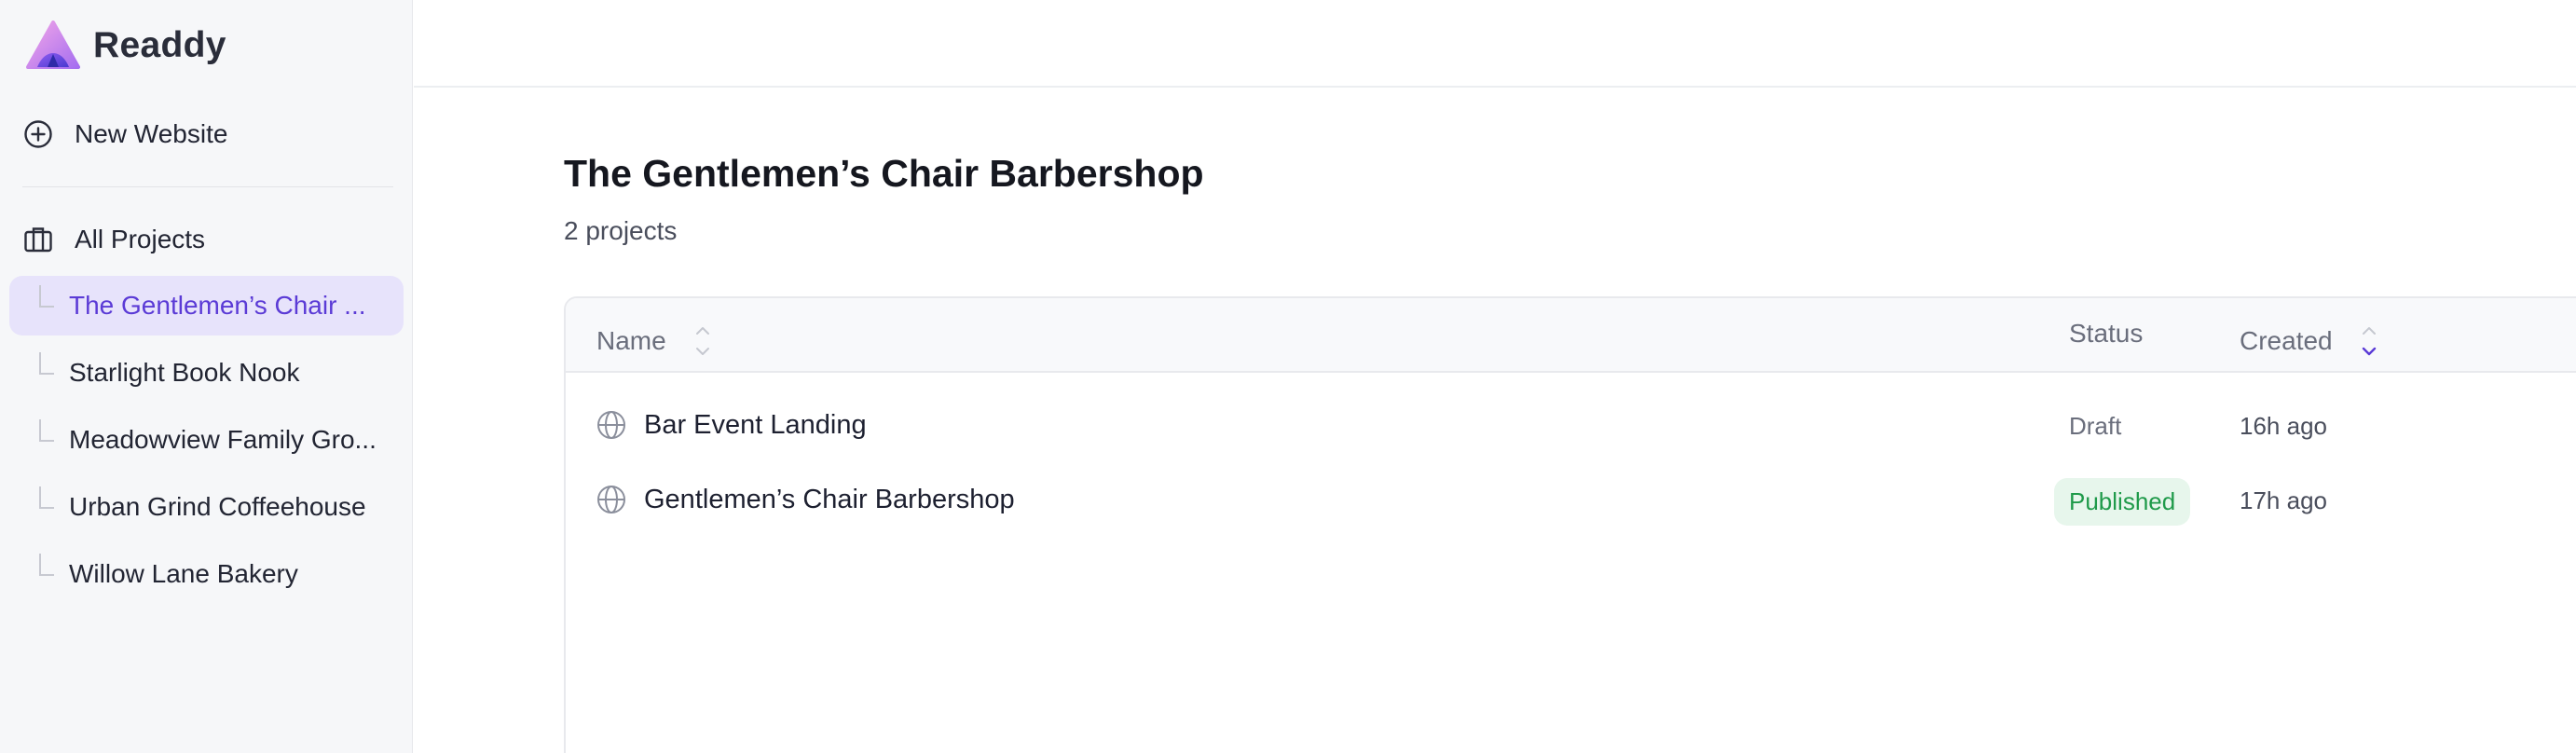 This screenshot has width=2576, height=753. What do you see at coordinates (53, 45) in the screenshot?
I see `readdy-logo-icon` at bounding box center [53, 45].